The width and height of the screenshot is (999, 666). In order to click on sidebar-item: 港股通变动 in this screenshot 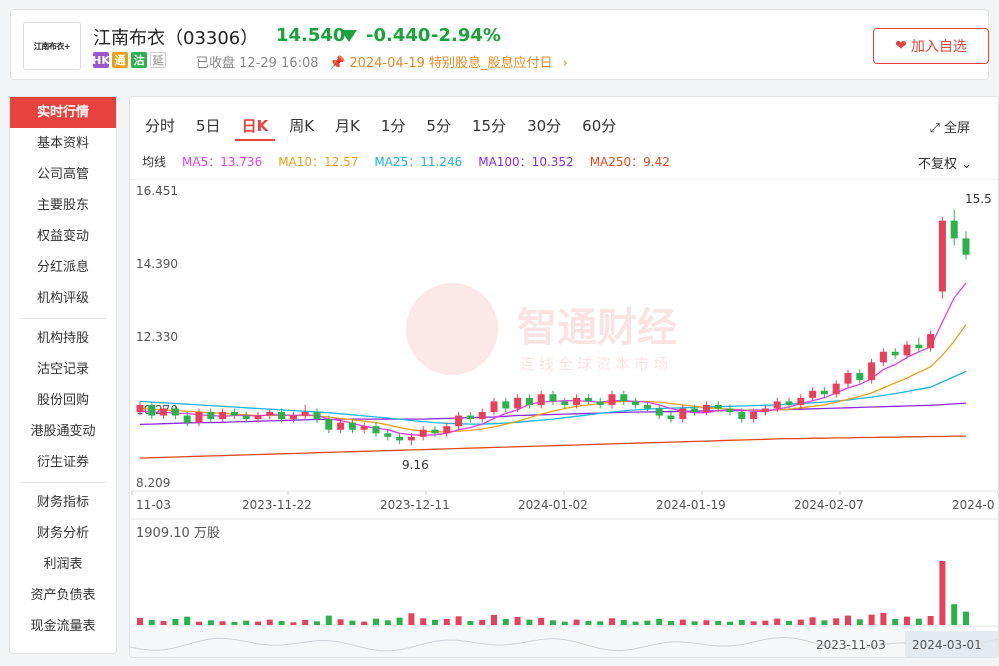, I will do `click(63, 431)`.